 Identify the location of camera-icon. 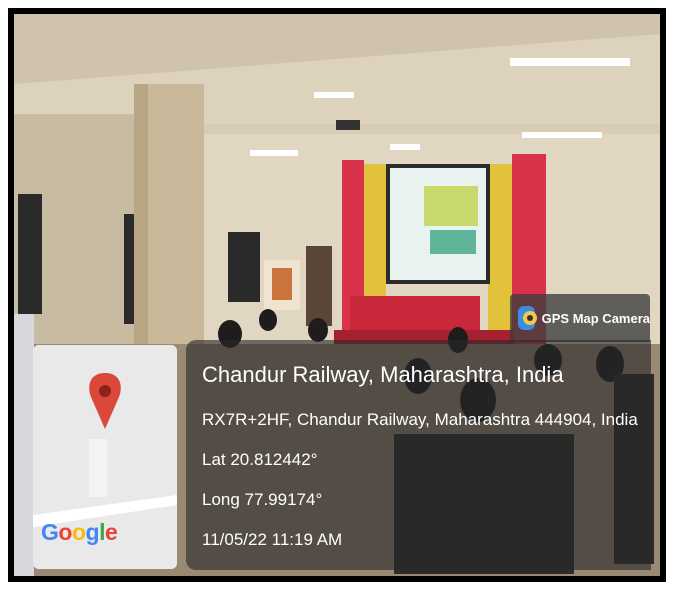
(527, 318).